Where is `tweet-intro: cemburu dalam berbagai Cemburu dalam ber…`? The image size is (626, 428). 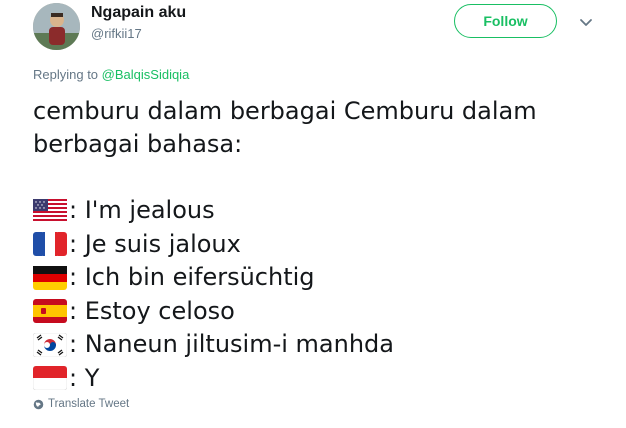 tweet-intro: cemburu dalam berbagai Cemburu dalam ber… is located at coordinates (285, 127).